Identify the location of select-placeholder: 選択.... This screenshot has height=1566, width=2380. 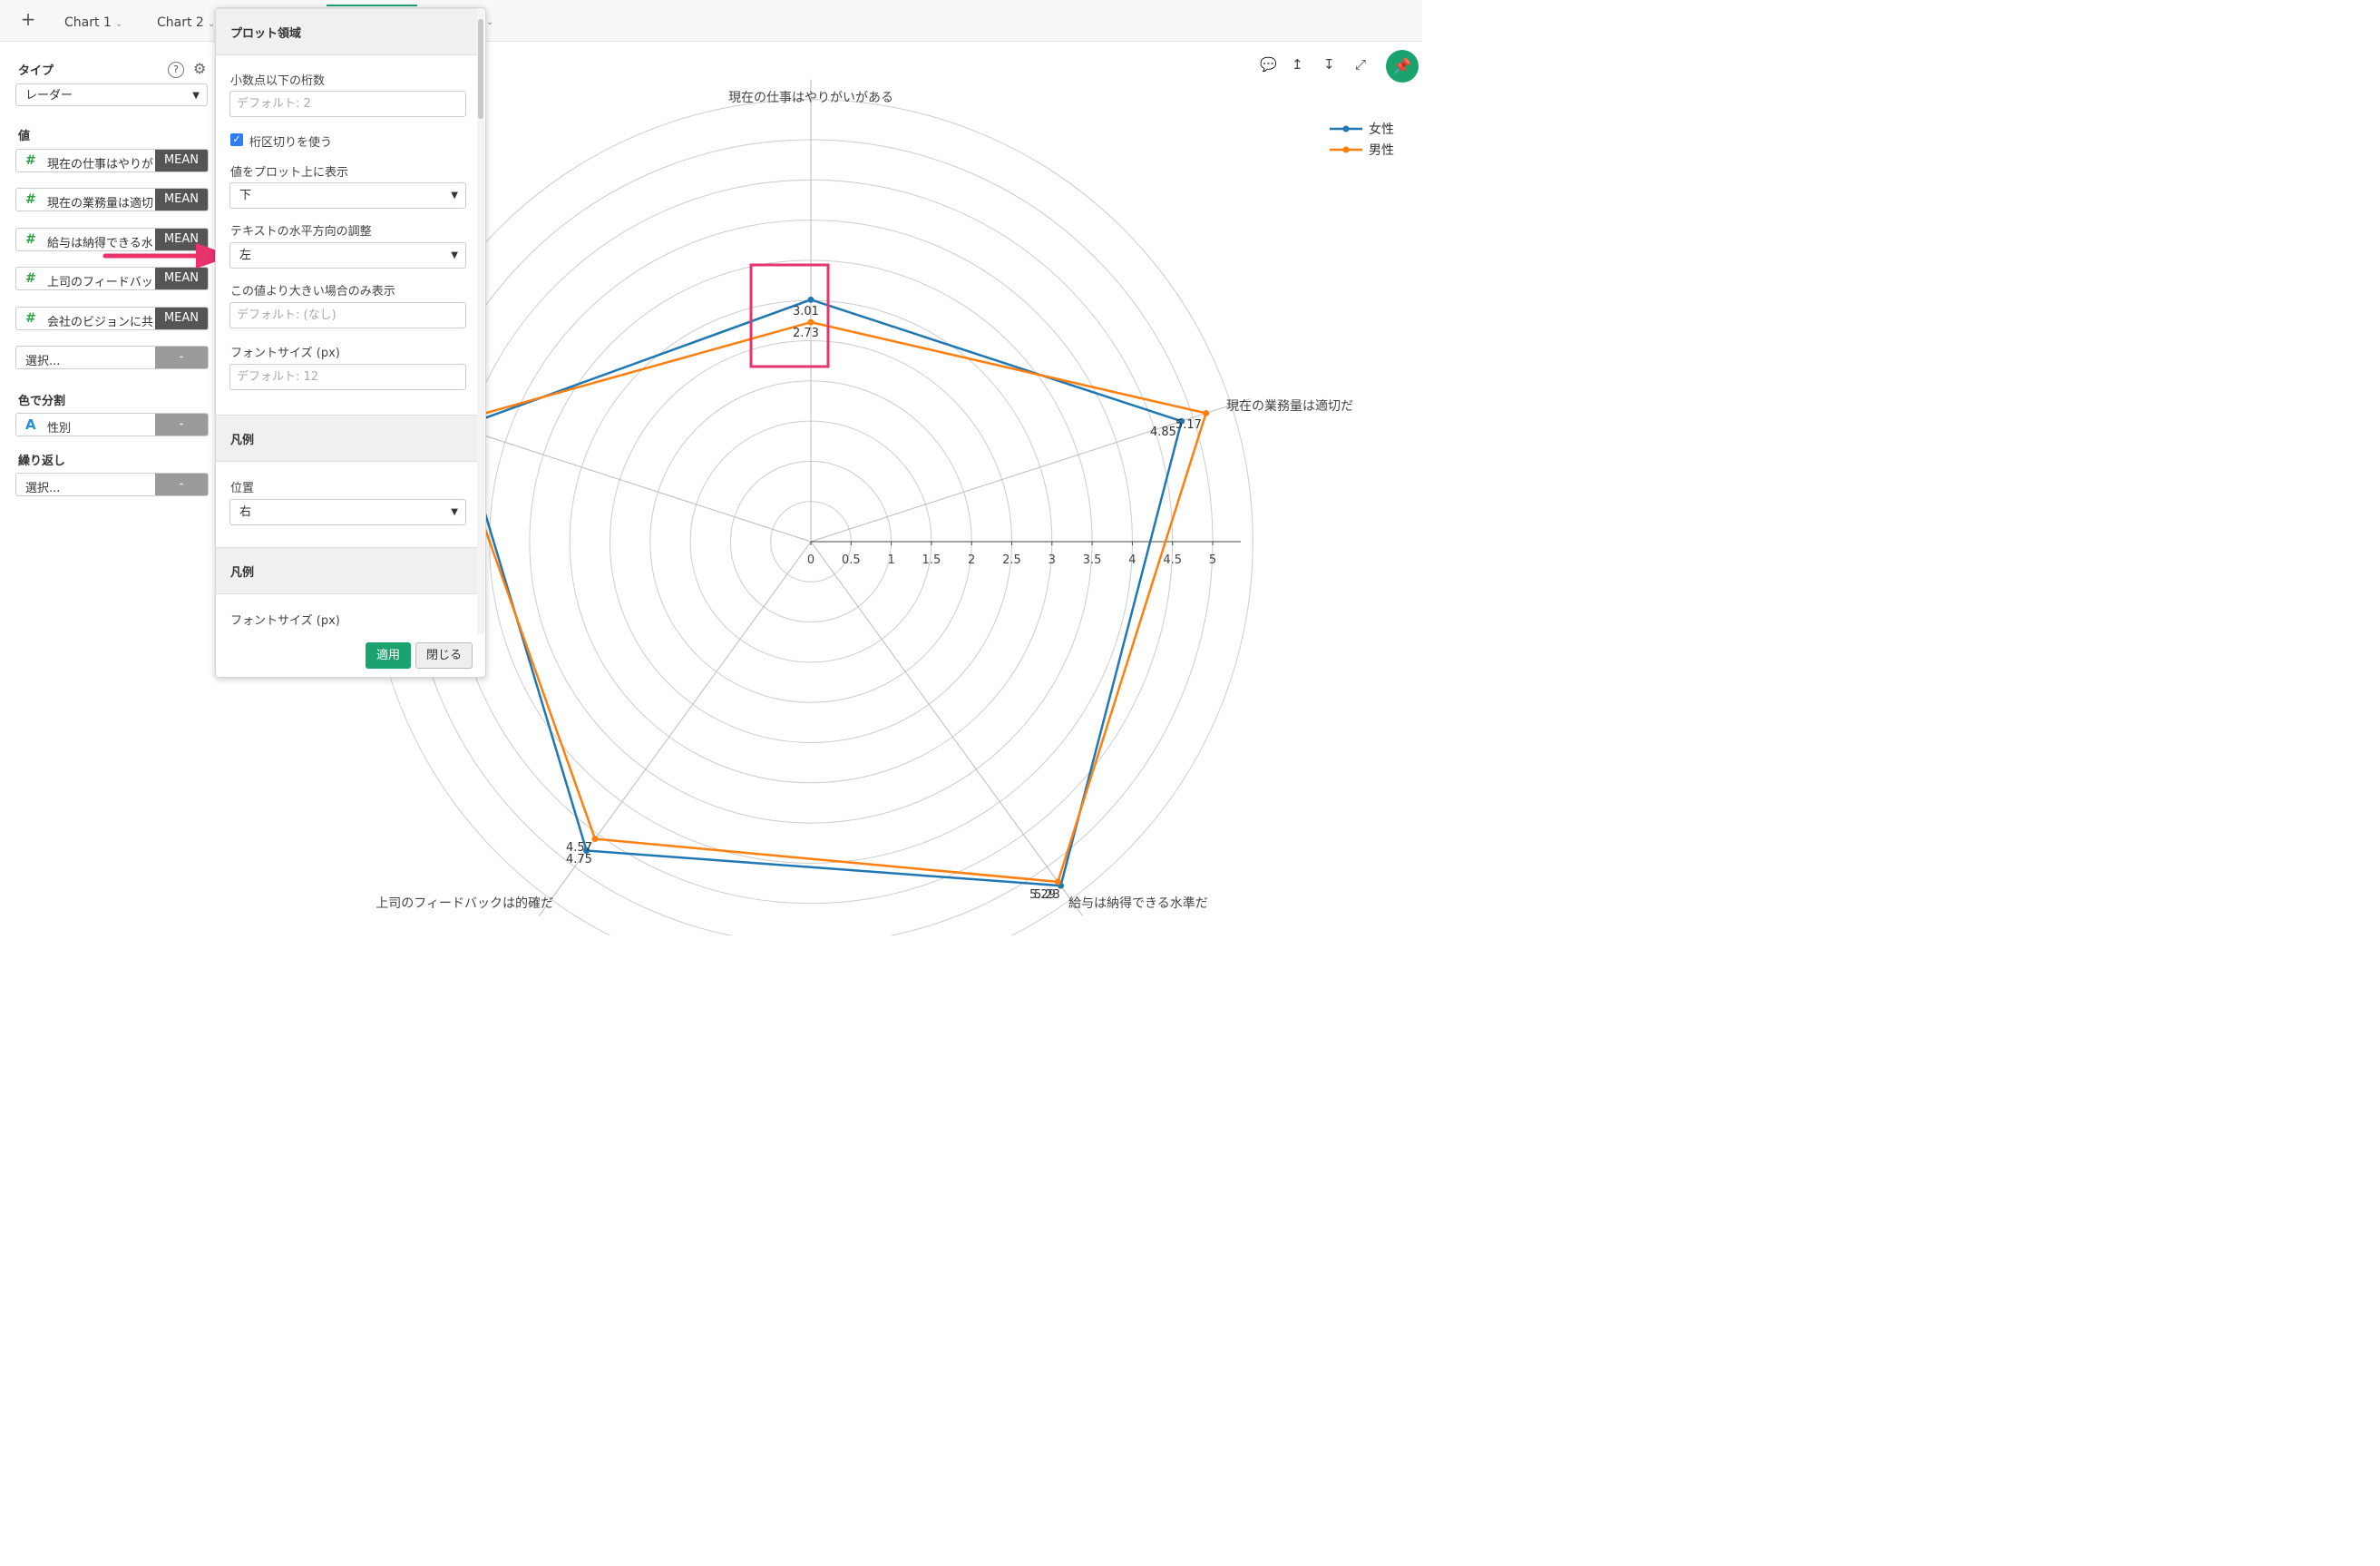
(43, 361).